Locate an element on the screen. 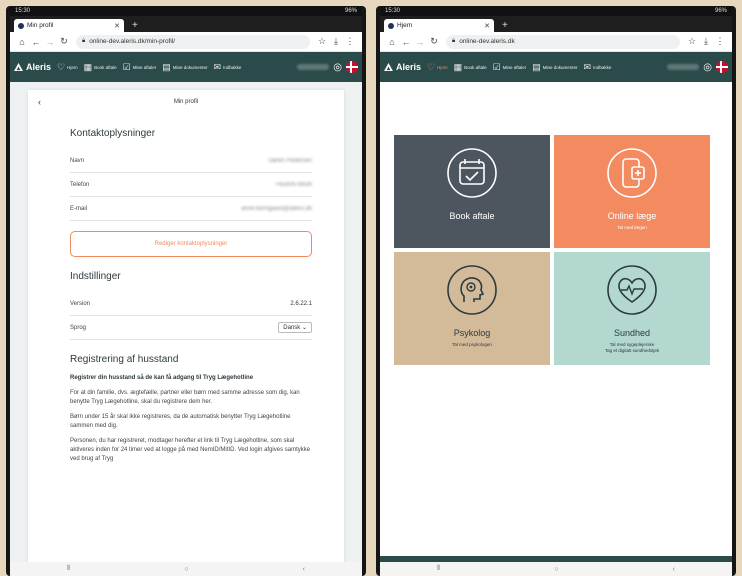 The image size is (742, 576). back-chevron-icon: ‹ is located at coordinates (39, 102).